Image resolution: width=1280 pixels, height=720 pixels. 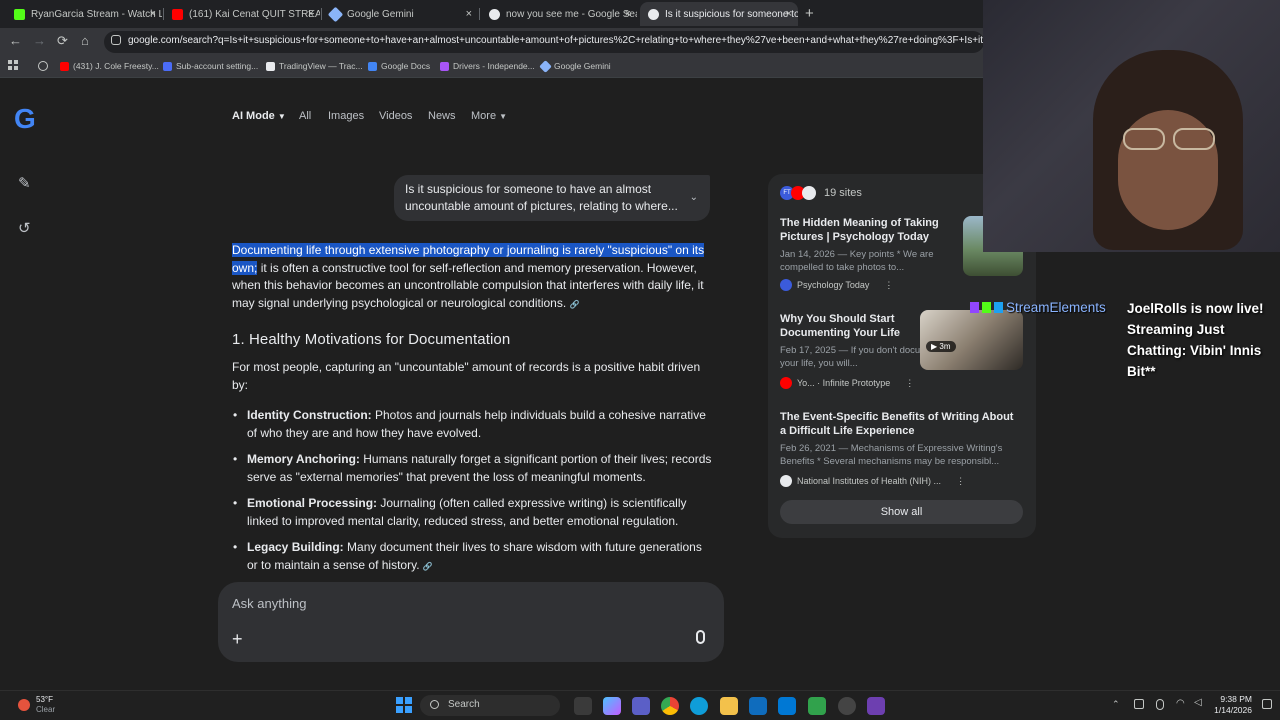 I want to click on tab-gemini: Google Gemini ×, so click(x=400, y=14).